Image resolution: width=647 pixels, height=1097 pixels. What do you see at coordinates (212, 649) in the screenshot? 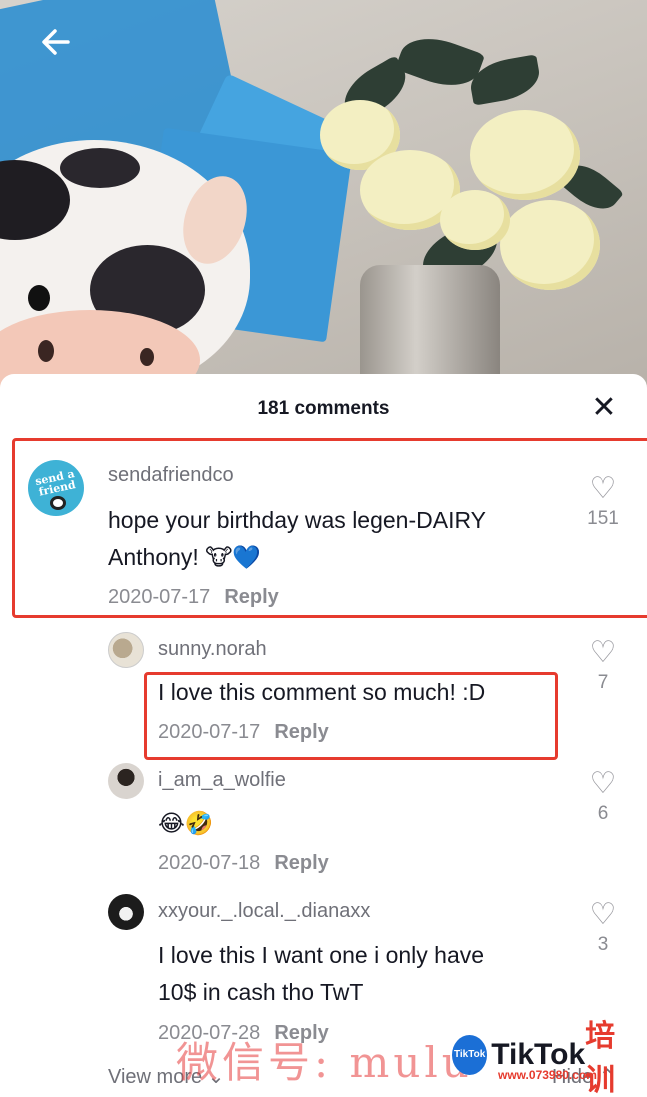
I see `comment-username: sunny.norah` at bounding box center [212, 649].